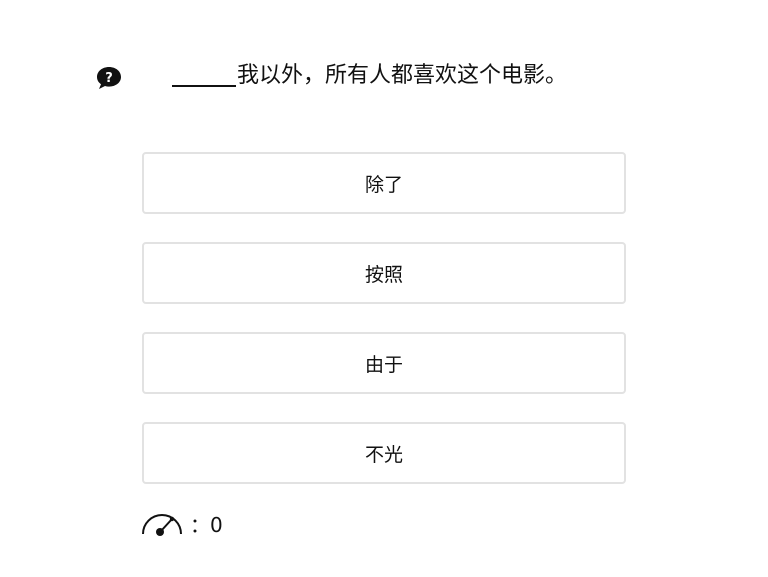 The width and height of the screenshot is (768, 577). I want to click on option-1-button: 除了, so click(384, 183).